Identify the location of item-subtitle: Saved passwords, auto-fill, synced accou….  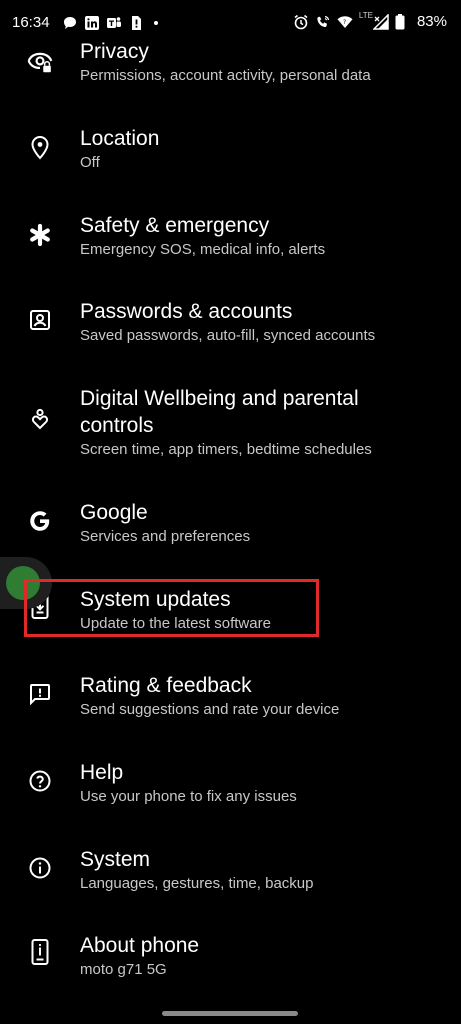
(228, 335).